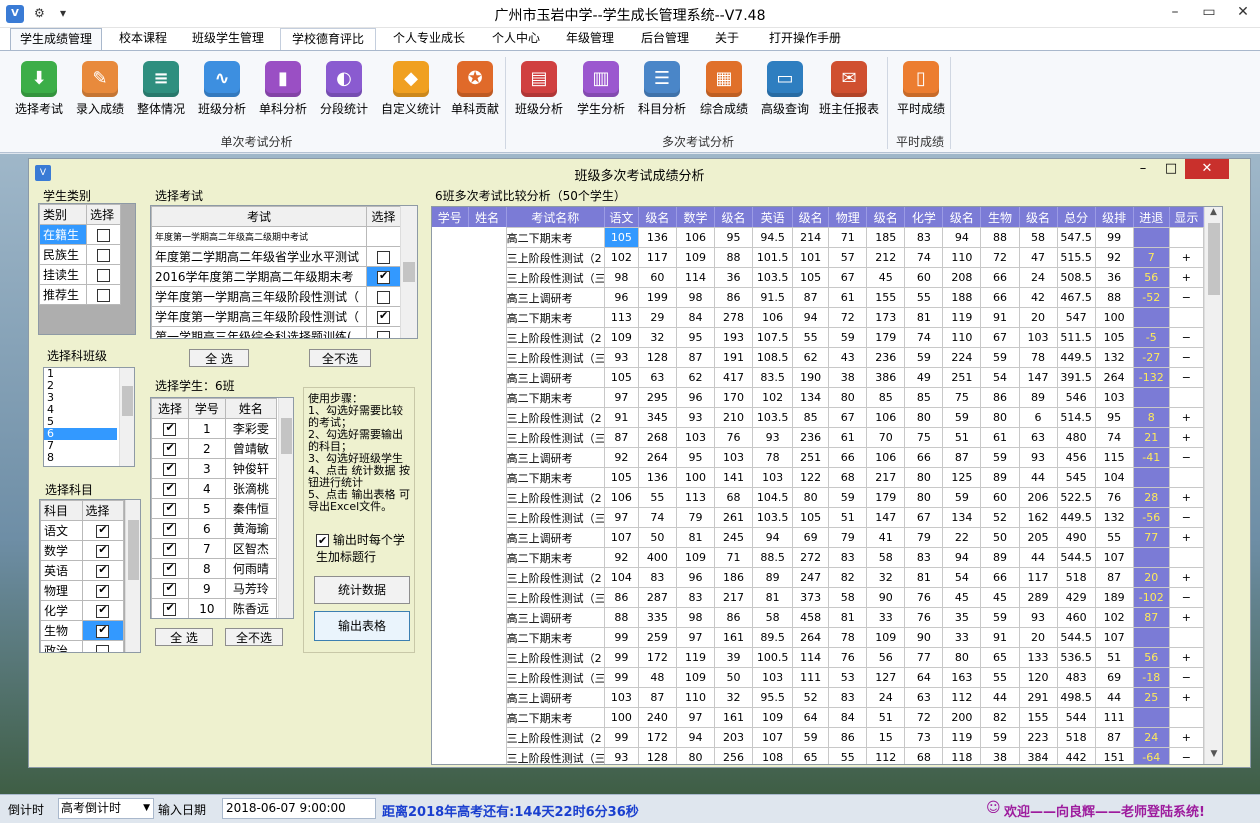  What do you see at coordinates (1243, 13) in the screenshot?
I see `close-button: ✕` at bounding box center [1243, 13].